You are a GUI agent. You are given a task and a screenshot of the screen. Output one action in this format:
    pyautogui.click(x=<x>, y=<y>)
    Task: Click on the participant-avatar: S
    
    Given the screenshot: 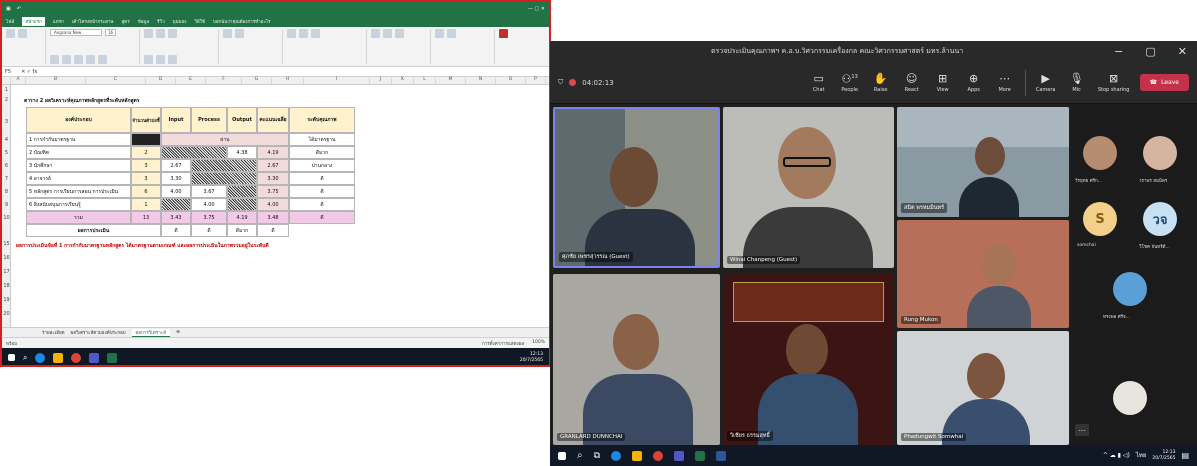 What is the action you would take?
    pyautogui.click(x=1100, y=219)
    